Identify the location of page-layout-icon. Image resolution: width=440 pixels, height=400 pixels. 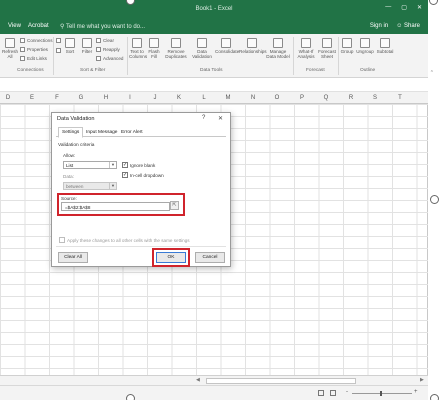
(333, 393).